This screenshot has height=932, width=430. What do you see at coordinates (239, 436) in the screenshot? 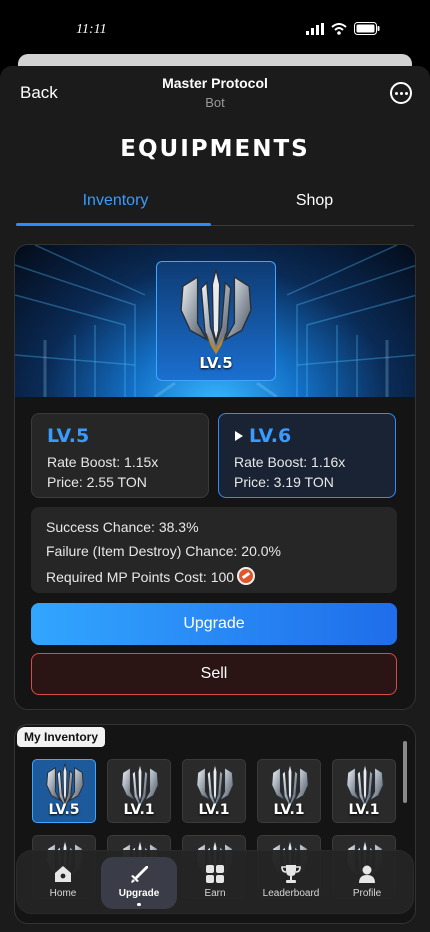
I see `arrow-right-icon` at bounding box center [239, 436].